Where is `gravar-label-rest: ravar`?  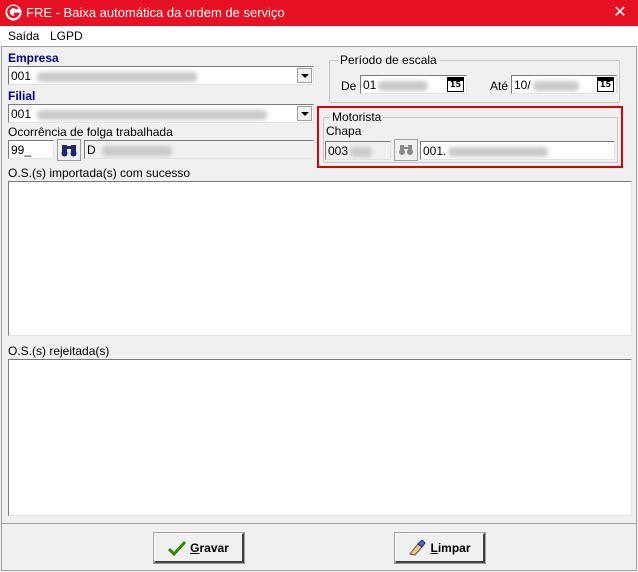
gravar-label-rest: ravar is located at coordinates (214, 547).